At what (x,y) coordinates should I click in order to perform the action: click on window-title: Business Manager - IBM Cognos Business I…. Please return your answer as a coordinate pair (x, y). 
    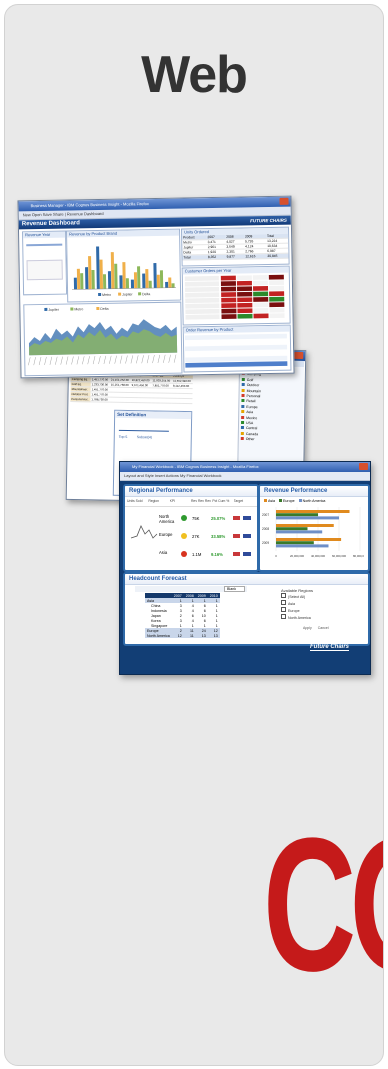
    Looking at the image, I should click on (89, 205).